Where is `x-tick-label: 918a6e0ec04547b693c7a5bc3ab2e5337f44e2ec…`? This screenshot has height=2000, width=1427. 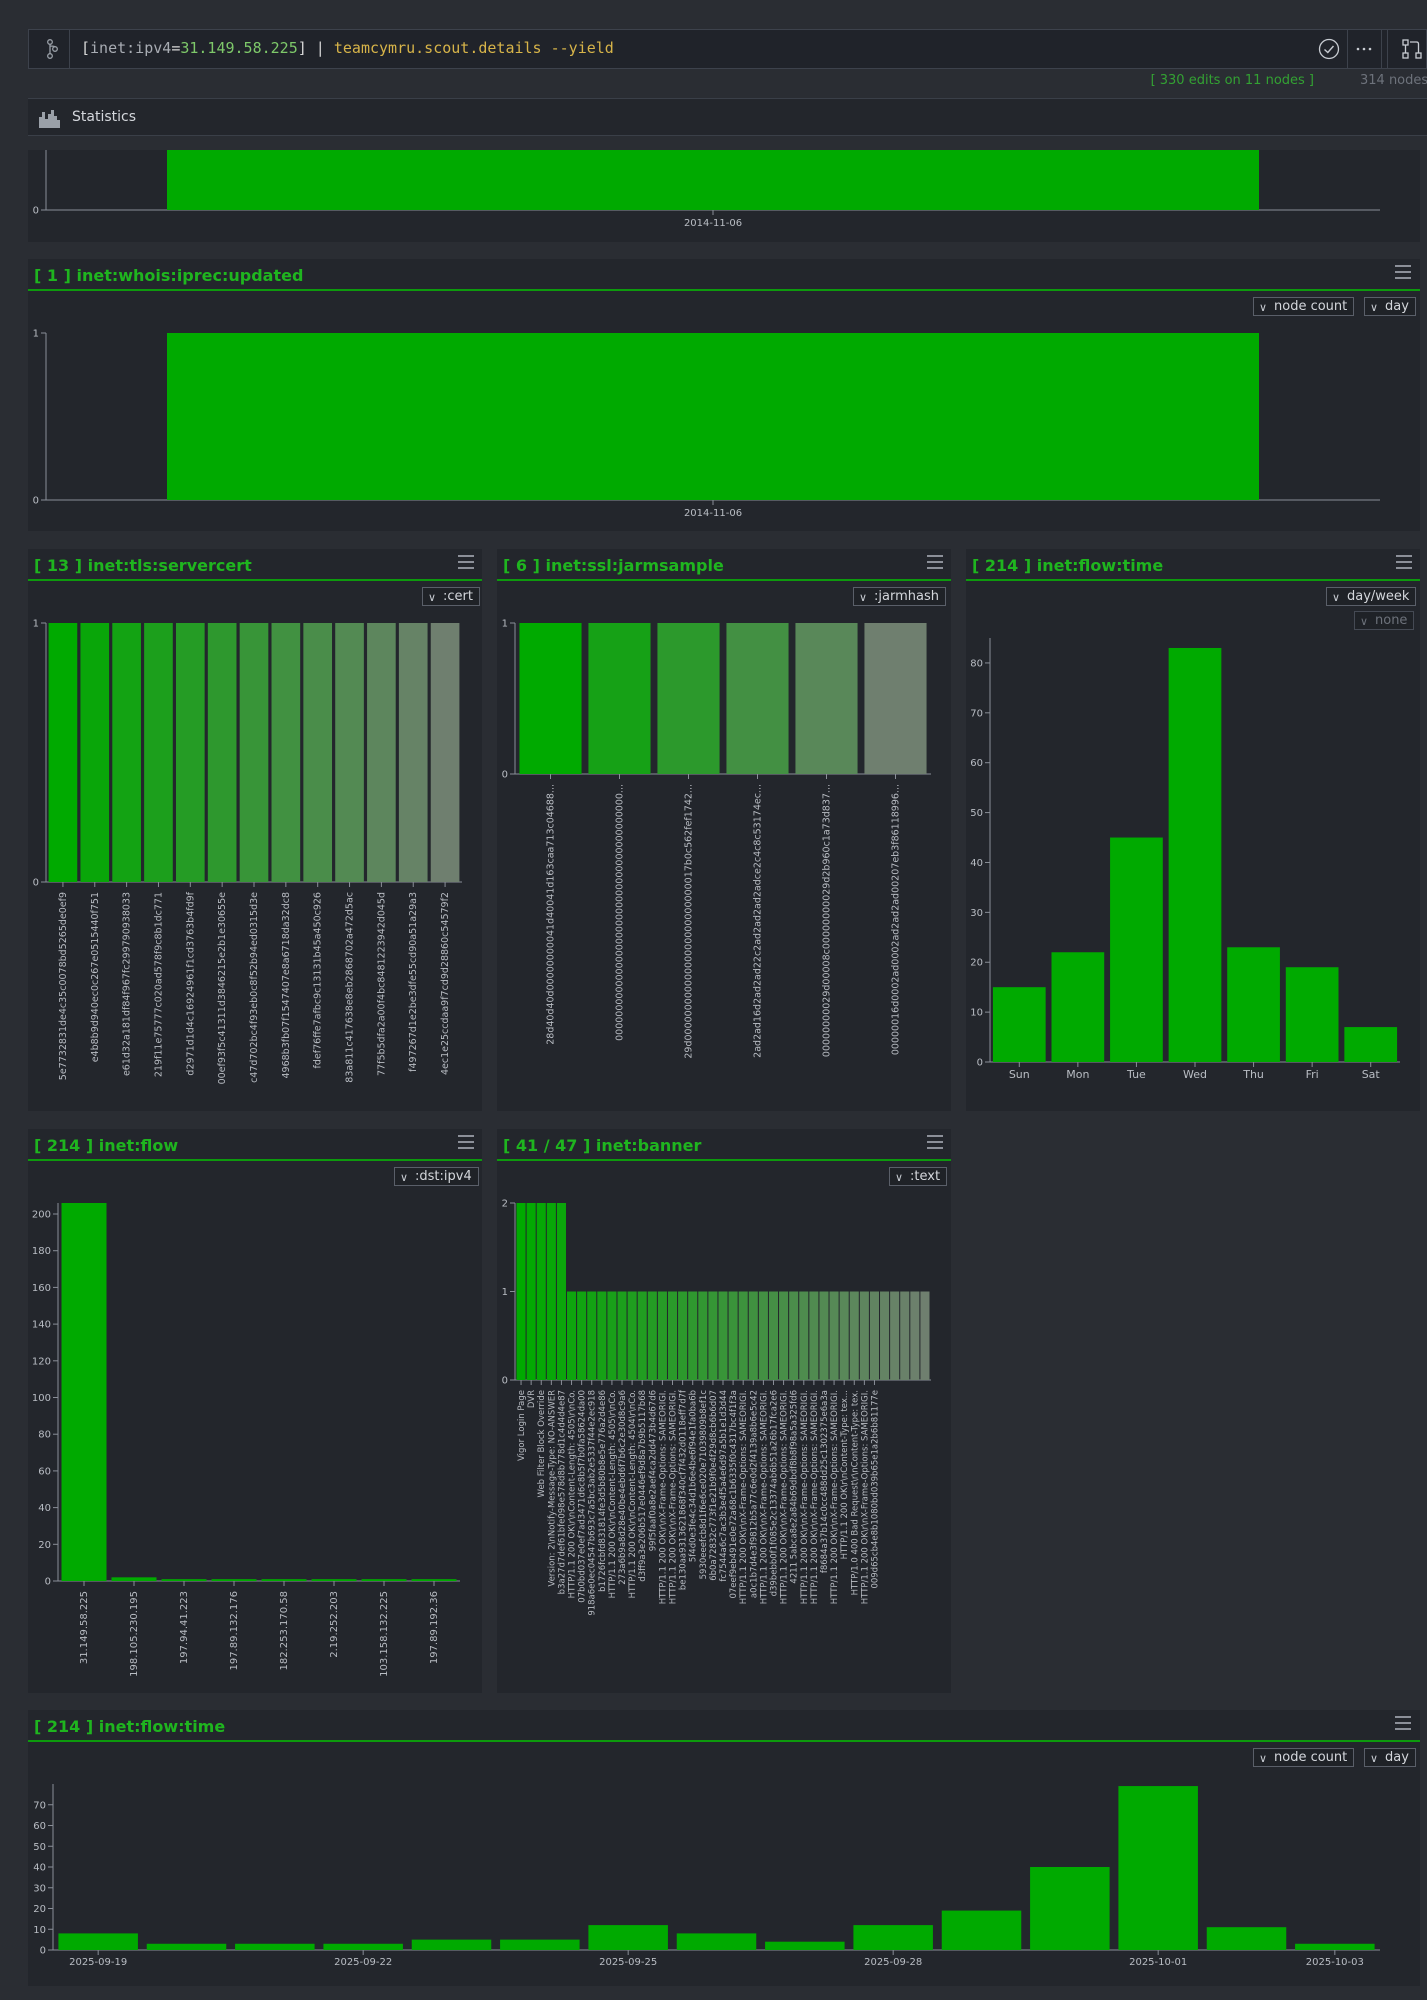
x-tick-label: 918a6e0ec04547b693c7a5bc3ab2e5337f44e2ec… is located at coordinates (593, 1503).